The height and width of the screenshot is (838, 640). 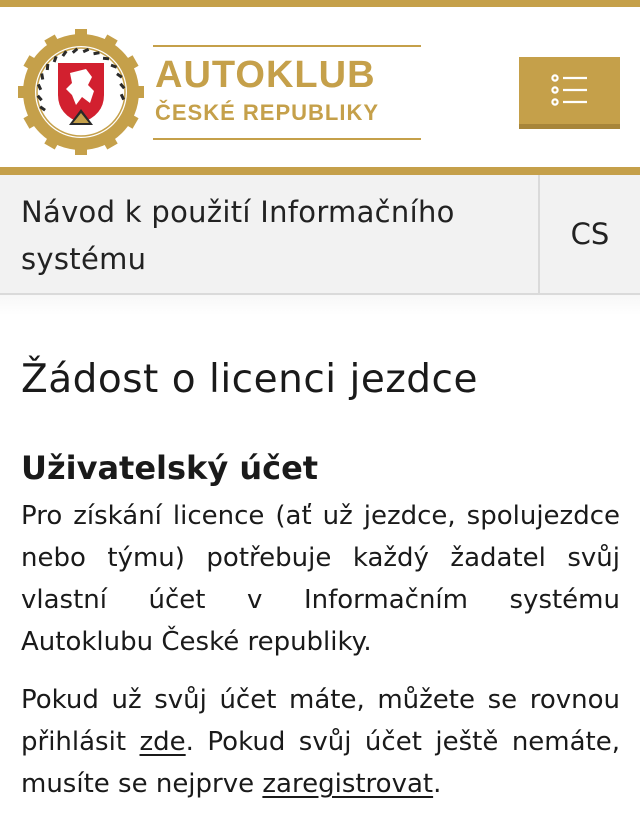 I want to click on guide-title-link: Návod k použití Informačního systému, so click(x=271, y=236).